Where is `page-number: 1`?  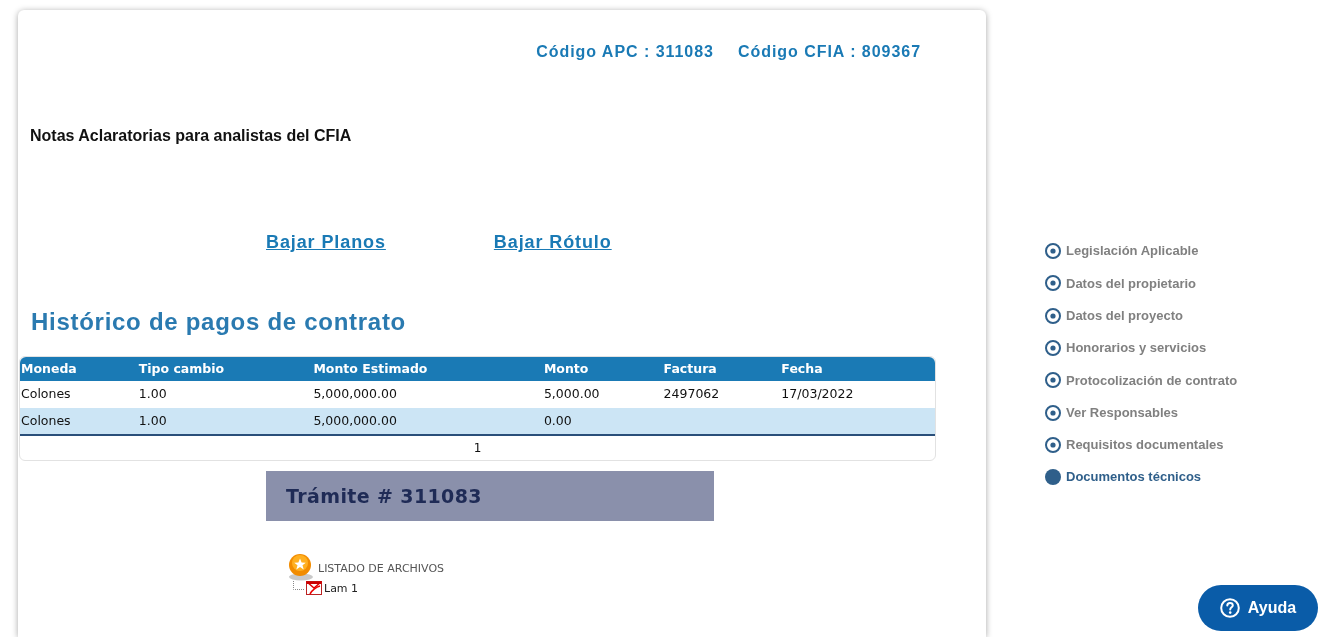 page-number: 1 is located at coordinates (477, 448).